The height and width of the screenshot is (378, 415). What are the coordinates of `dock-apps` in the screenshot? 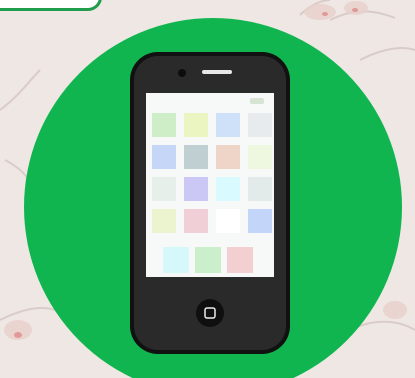 It's located at (208, 260).